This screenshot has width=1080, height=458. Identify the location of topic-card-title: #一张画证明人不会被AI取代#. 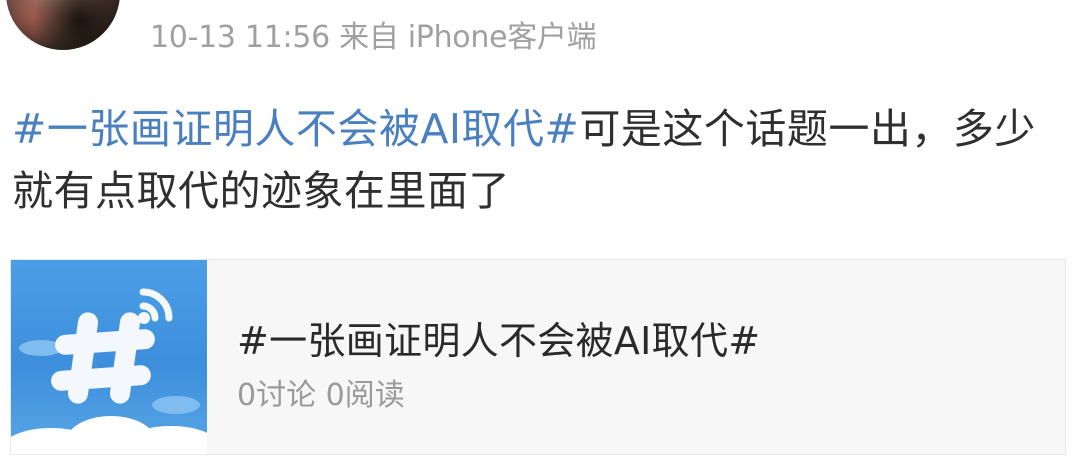
(499, 341).